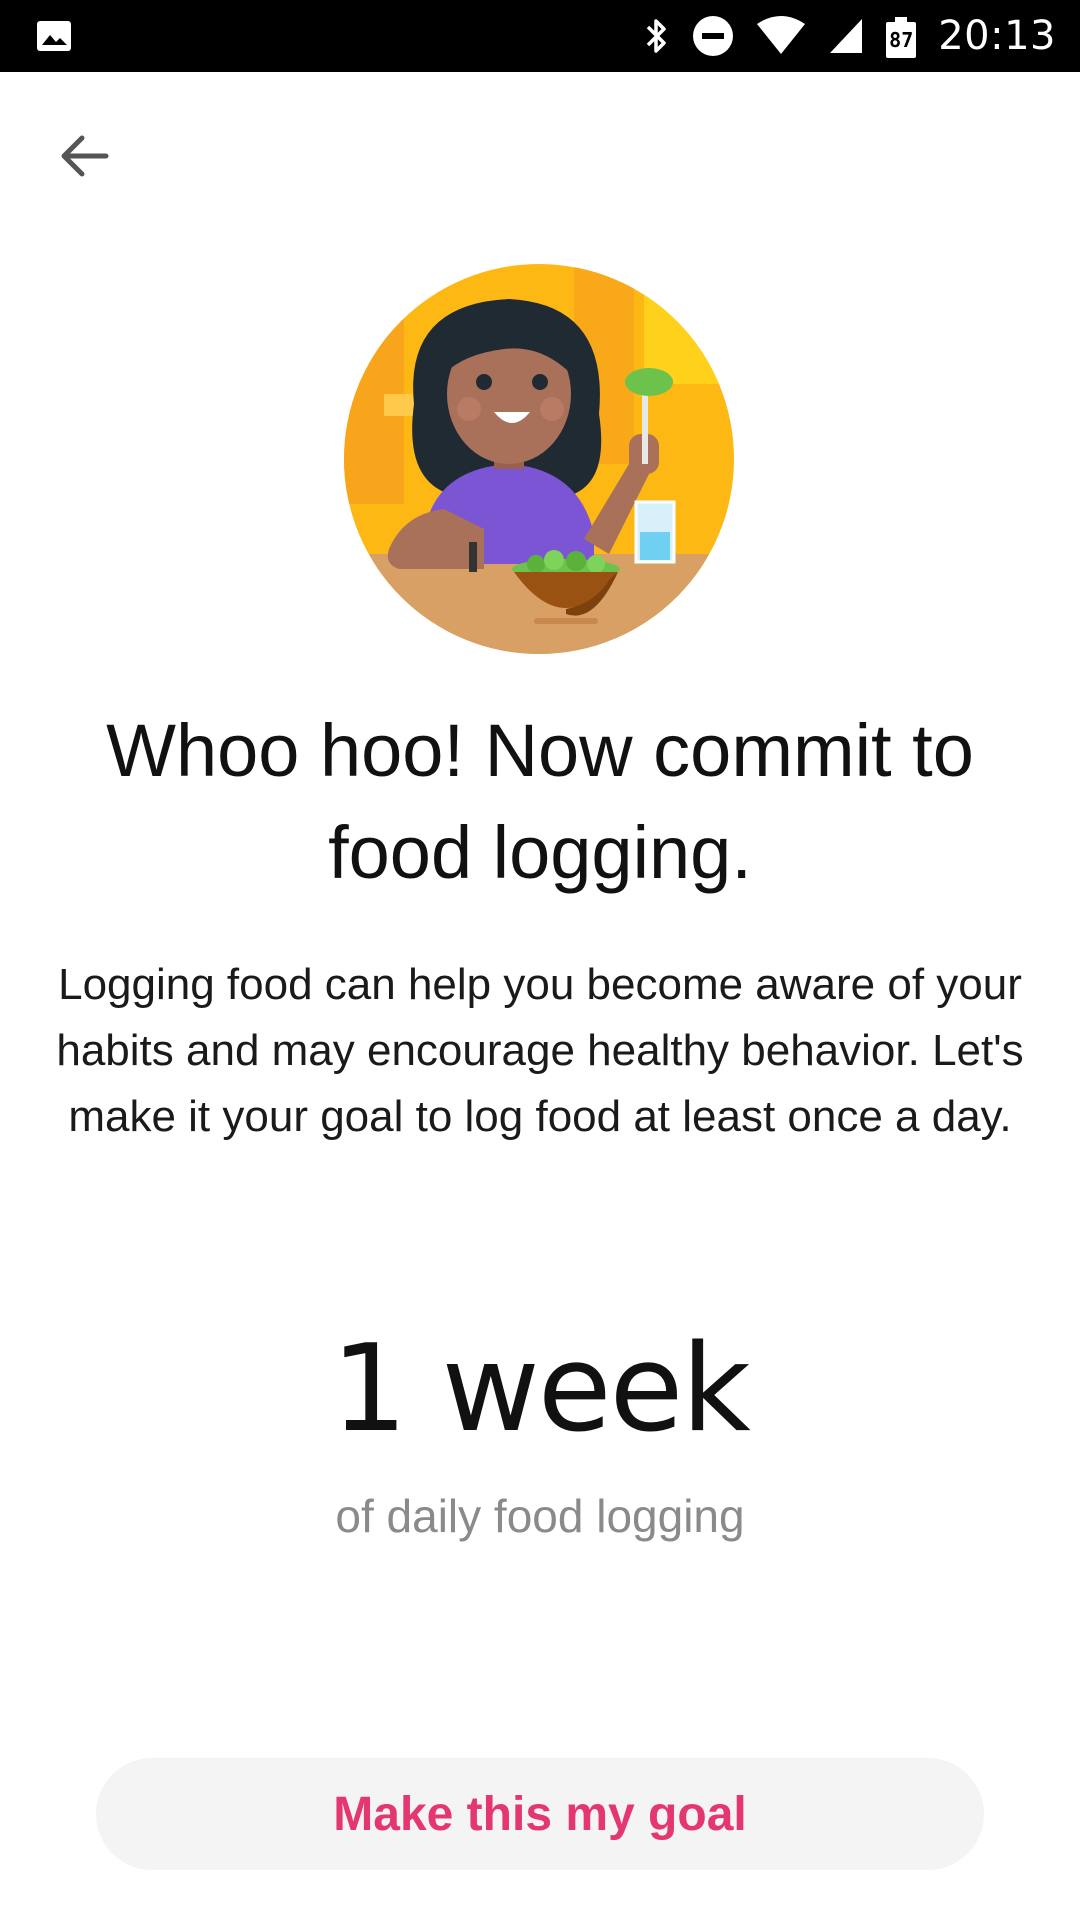 The image size is (1080, 1920). What do you see at coordinates (540, 801) in the screenshot?
I see `page-title: Whoo hoo! Now commit to food logging.` at bounding box center [540, 801].